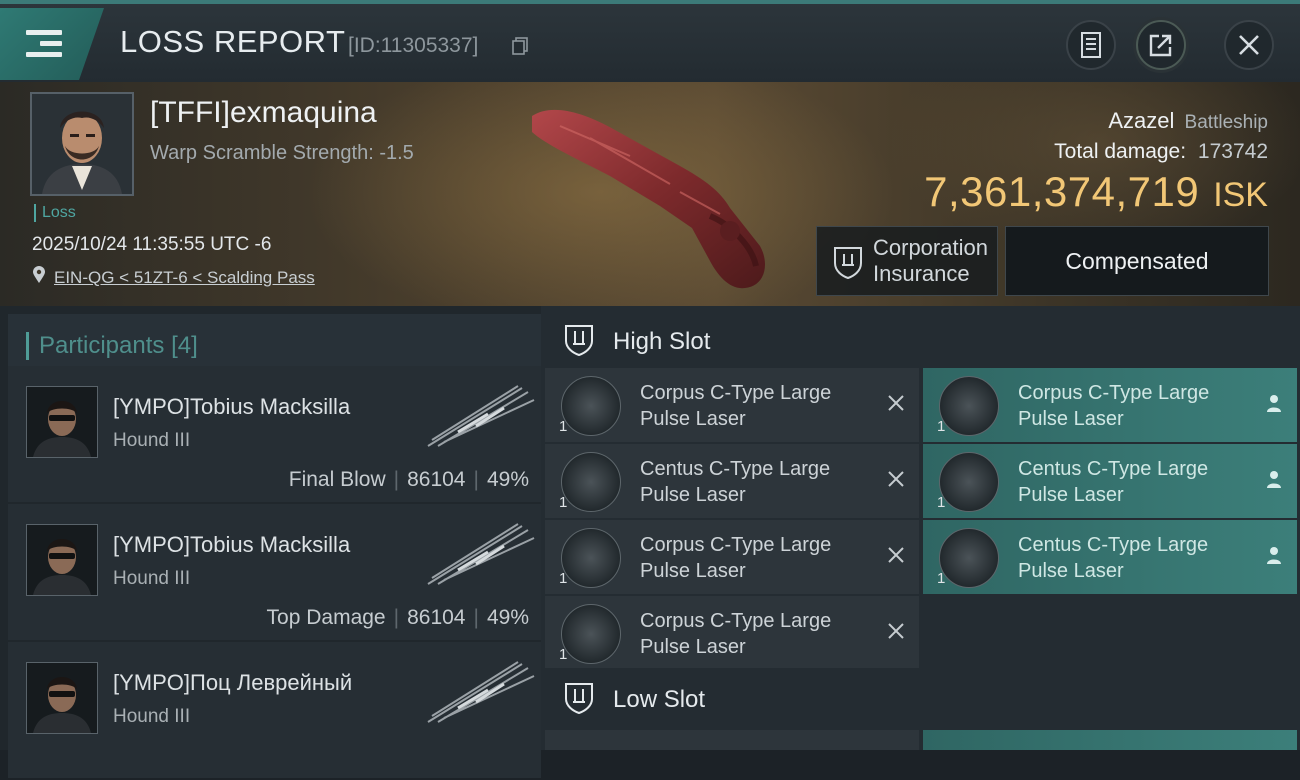 This screenshot has width=1300, height=780. Describe the element at coordinates (274, 710) in the screenshot. I see `participant-row: [YMPO]Поц Левpейный Hound III` at that location.